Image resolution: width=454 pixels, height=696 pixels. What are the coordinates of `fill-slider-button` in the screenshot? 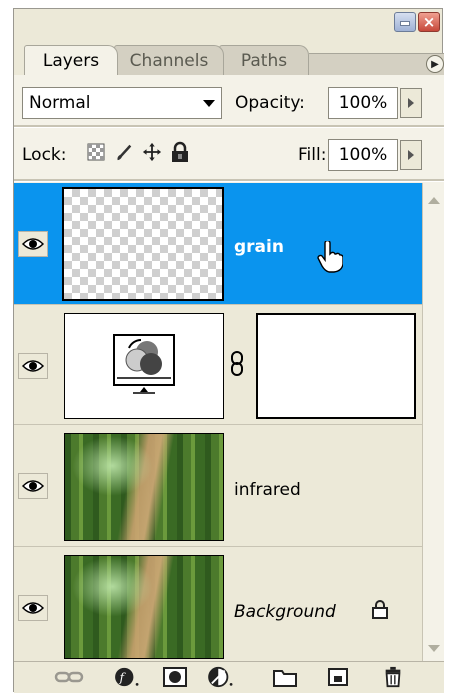 It's located at (411, 155).